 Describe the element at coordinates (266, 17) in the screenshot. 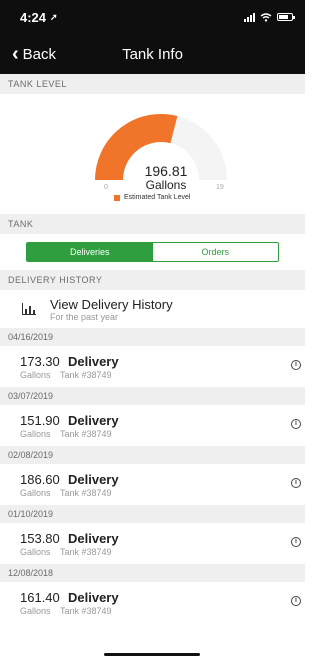

I see `wifi-icon` at that location.